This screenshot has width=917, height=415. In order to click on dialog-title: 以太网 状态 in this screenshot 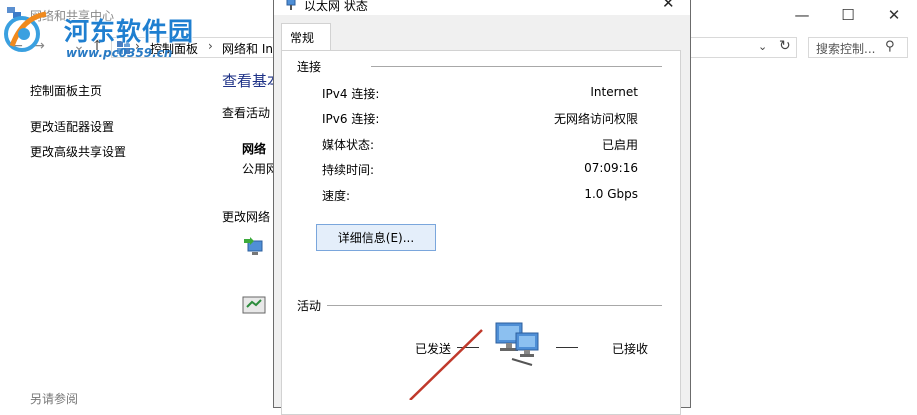, I will do `click(336, 6)`.